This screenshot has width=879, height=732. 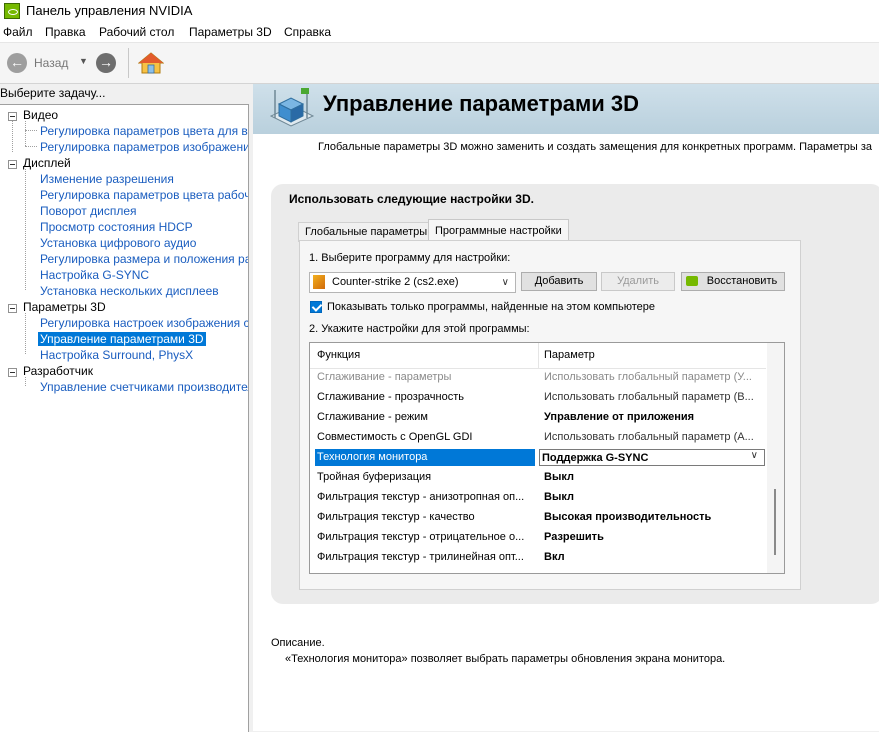 What do you see at coordinates (775, 458) in the screenshot?
I see `vertical-scrollbar` at bounding box center [775, 458].